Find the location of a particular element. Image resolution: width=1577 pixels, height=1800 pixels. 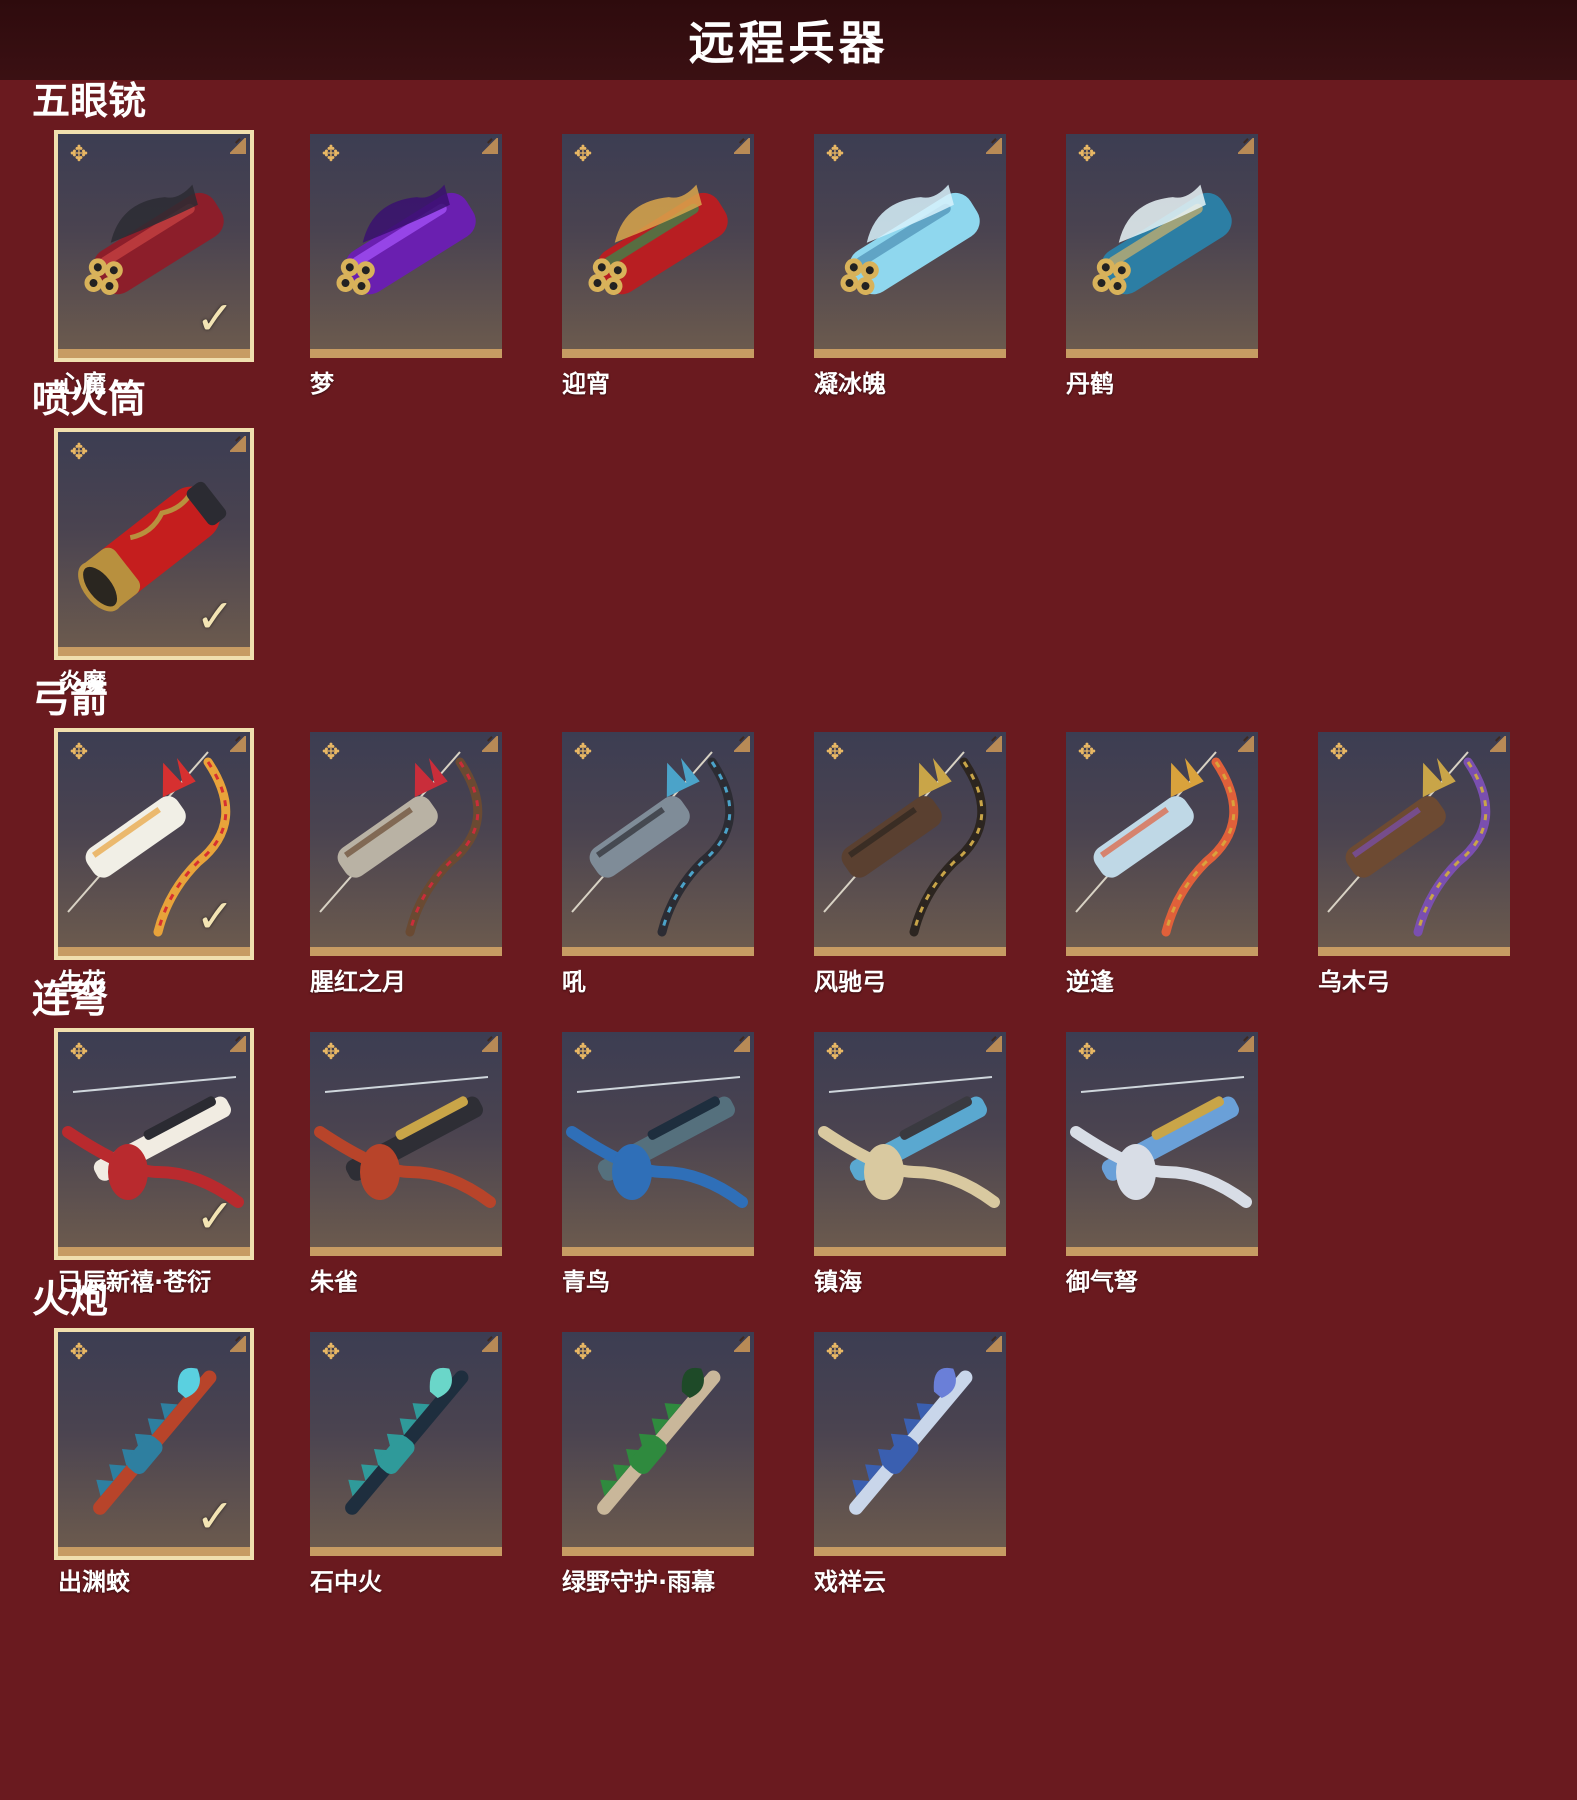

weapon-item: ✥ 吼 is located at coordinates (660, 864).